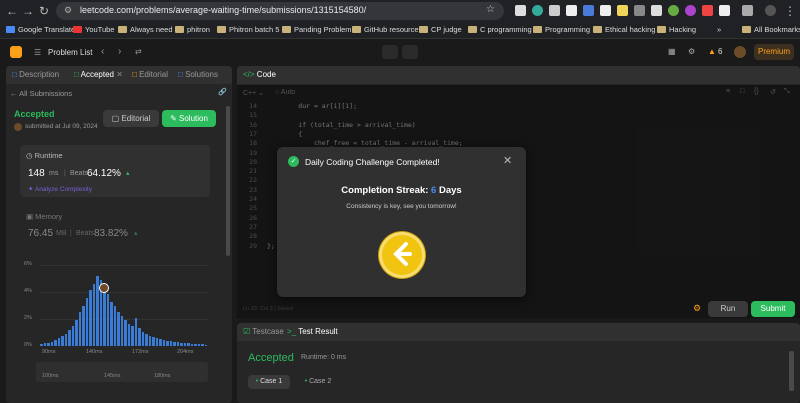 This screenshot has height=403, width=800. I want to click on reload-icon: ↻, so click(44, 11).